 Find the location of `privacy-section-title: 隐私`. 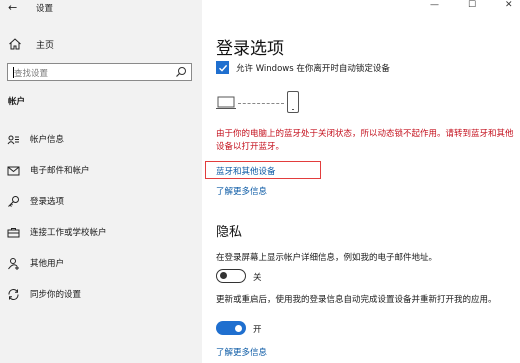

privacy-section-title: 隐私 is located at coordinates (229, 232).